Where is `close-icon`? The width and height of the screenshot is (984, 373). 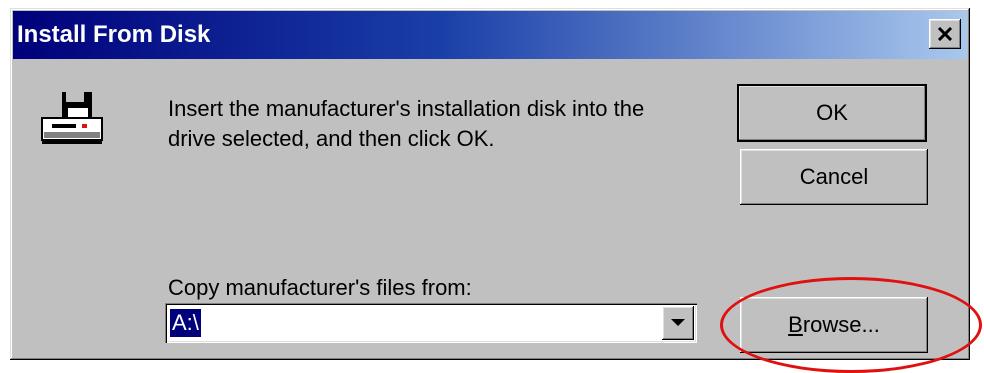 close-icon is located at coordinates (945, 34).